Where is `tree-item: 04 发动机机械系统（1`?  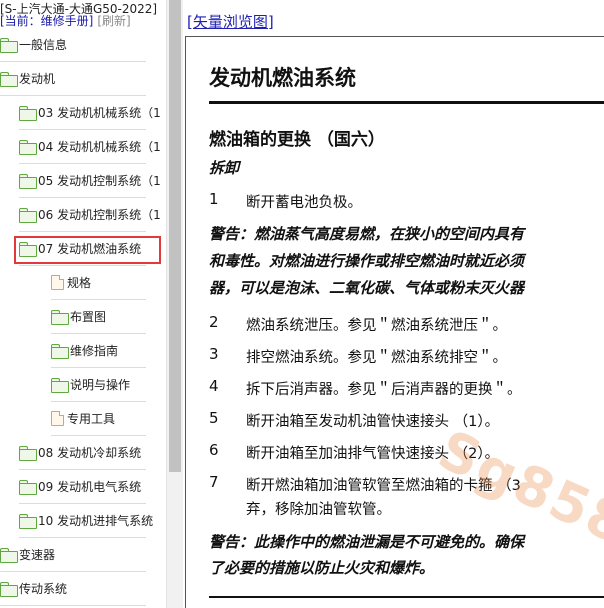
tree-item: 04 发动机机械系统（1 is located at coordinates (90, 147).